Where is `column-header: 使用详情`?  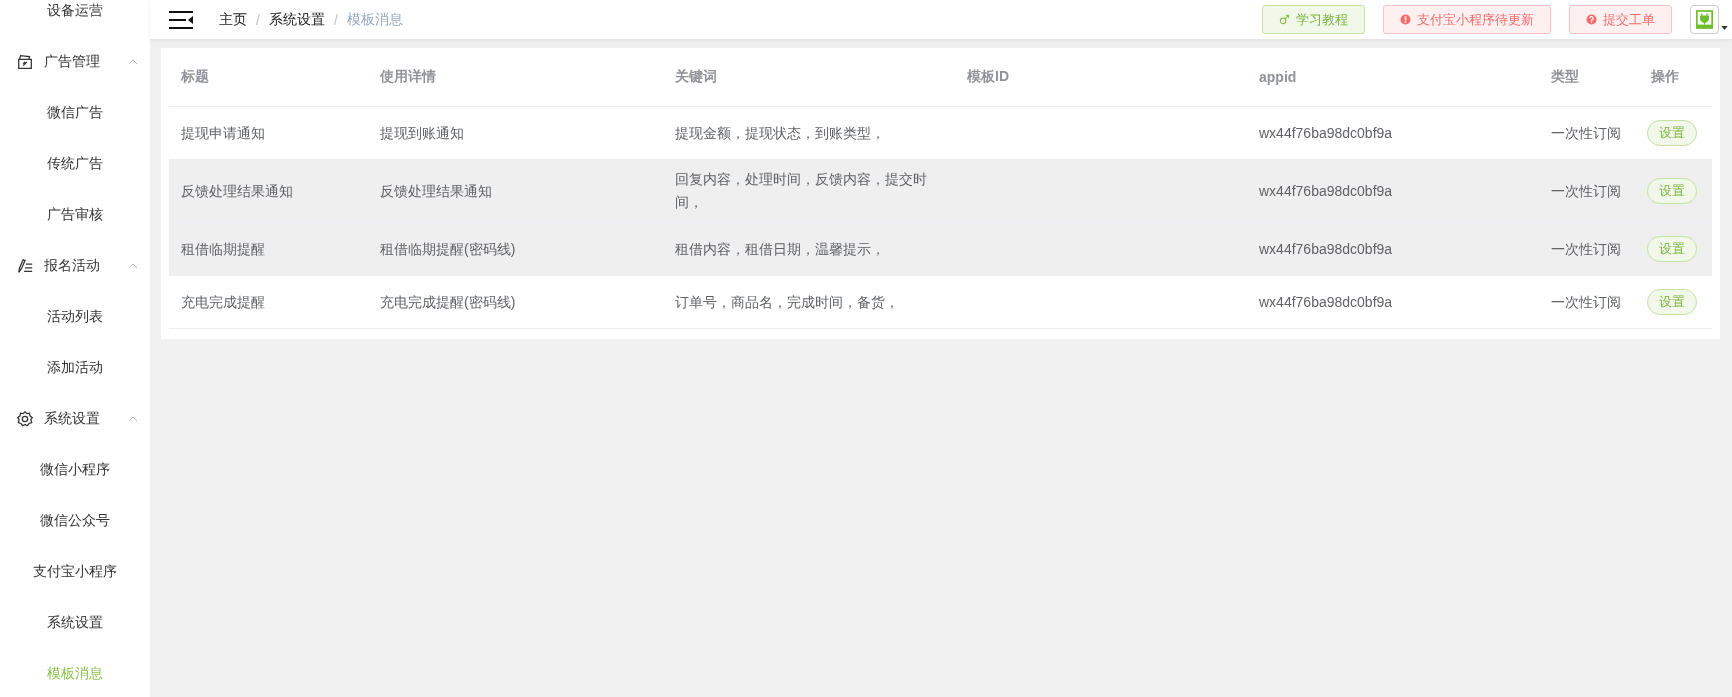 column-header: 使用详情 is located at coordinates (408, 77).